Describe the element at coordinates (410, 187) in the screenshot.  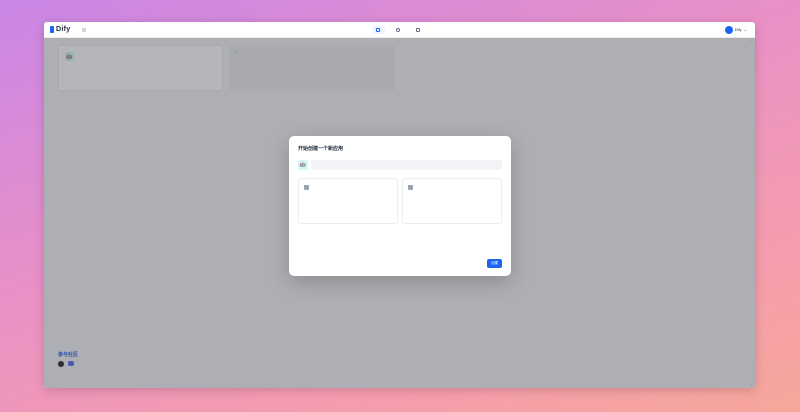
I see `text-icon` at that location.